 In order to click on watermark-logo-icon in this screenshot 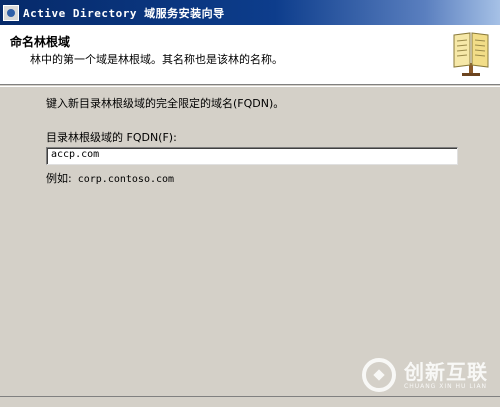, I will do `click(379, 375)`.